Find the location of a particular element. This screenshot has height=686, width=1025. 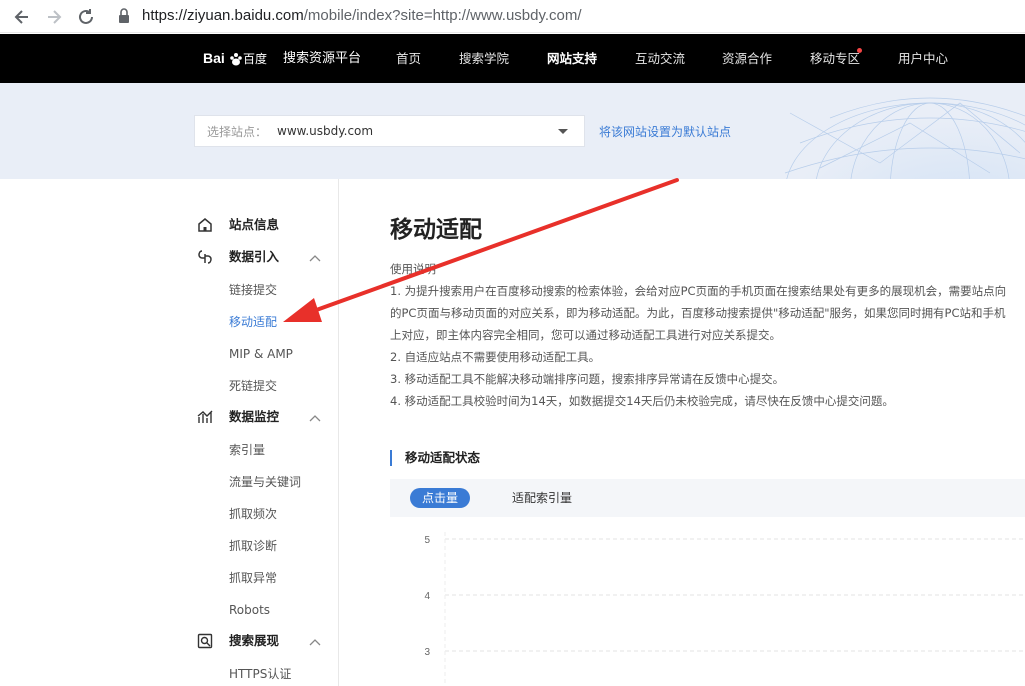

status-chart: 5 4 3 is located at coordinates (724, 609).